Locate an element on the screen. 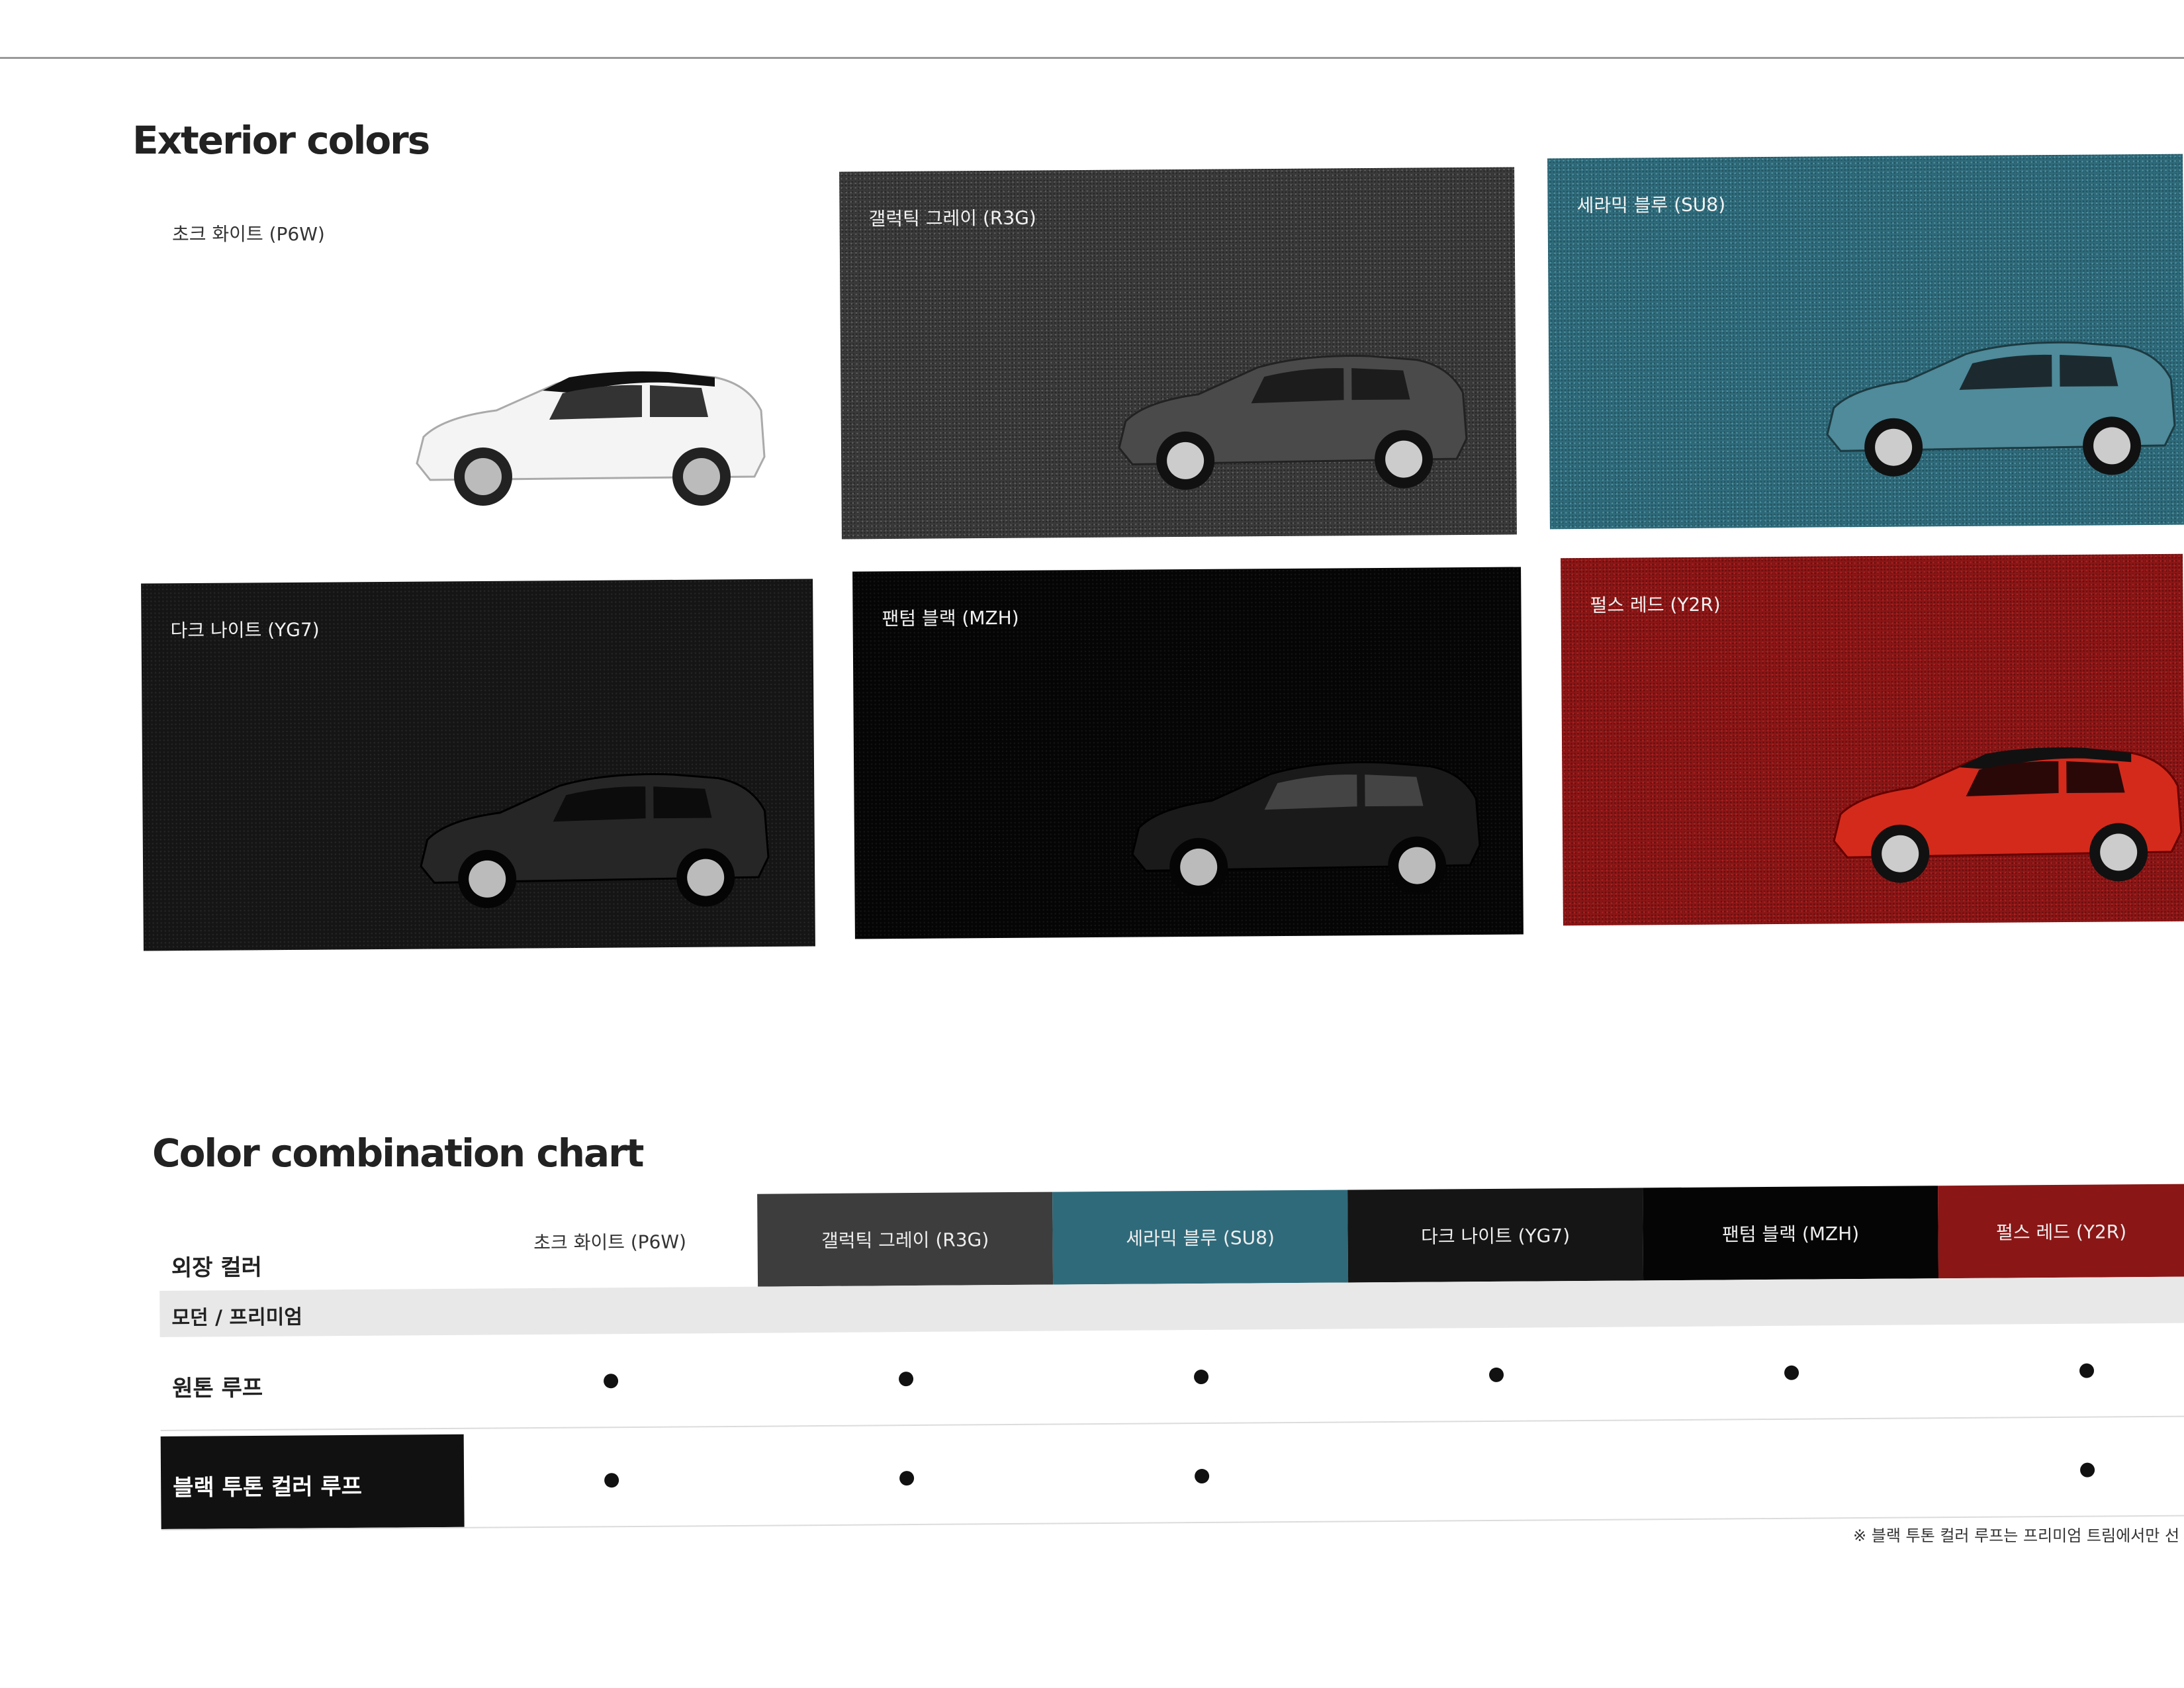  col-galactic-gray: 갤럭틱 그레이 (R3G) is located at coordinates (906, 1239).